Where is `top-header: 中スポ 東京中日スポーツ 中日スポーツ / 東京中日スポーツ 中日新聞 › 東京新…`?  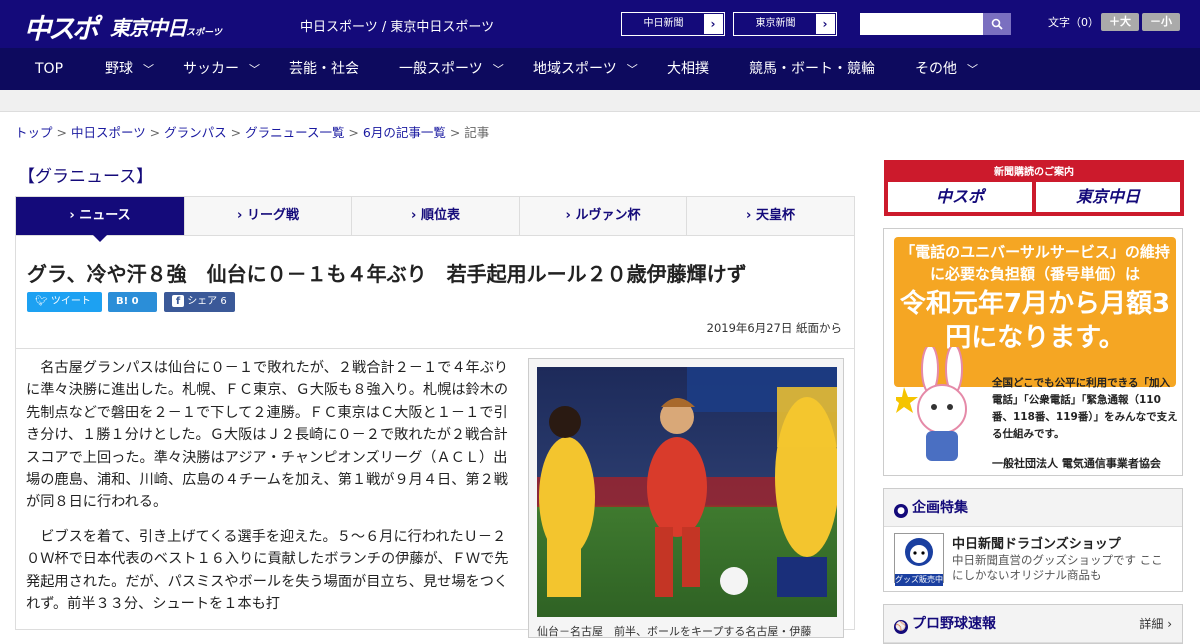 top-header: 中スポ 東京中日スポーツ 中日スポーツ / 東京中日スポーツ 中日新聞 › 東京新… is located at coordinates (600, 24).